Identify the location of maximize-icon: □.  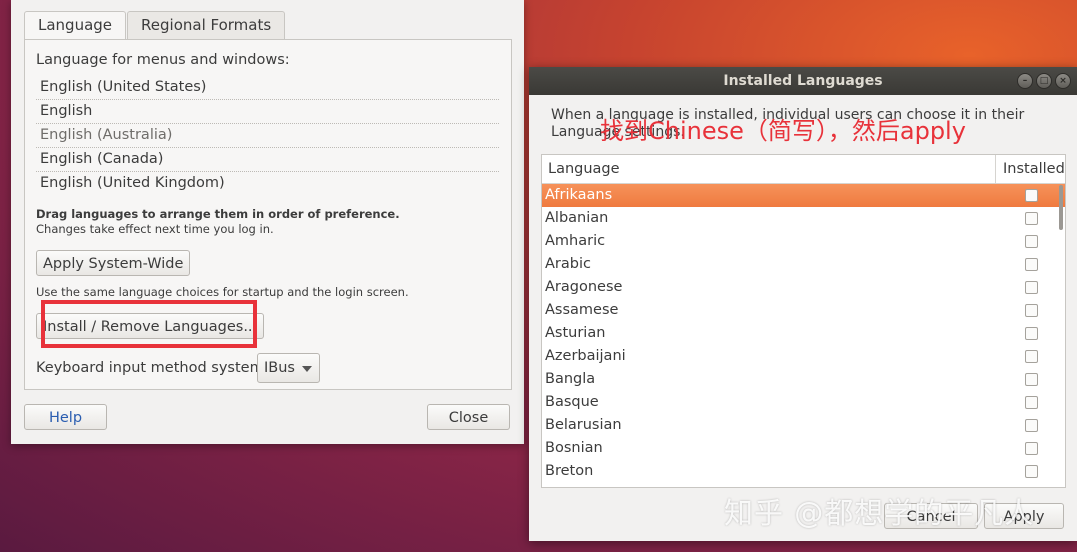
(1044, 81).